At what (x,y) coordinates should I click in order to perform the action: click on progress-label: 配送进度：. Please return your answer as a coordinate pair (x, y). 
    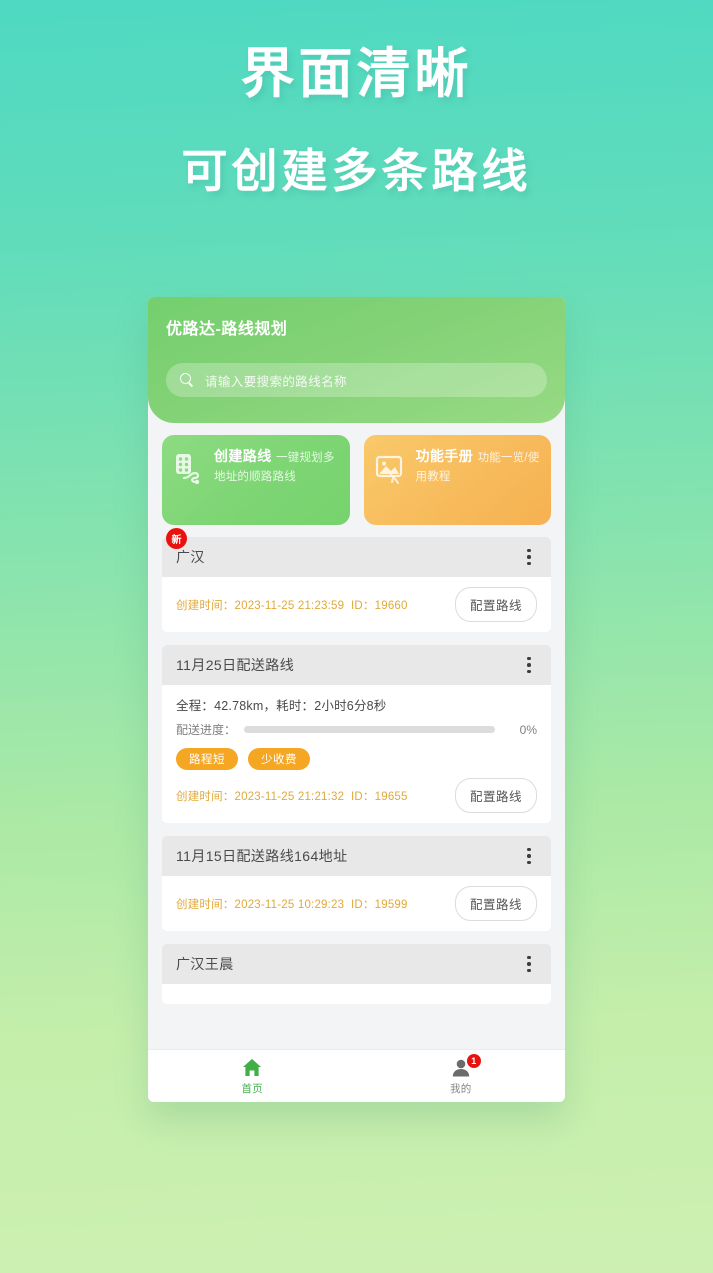
    Looking at the image, I should click on (206, 730).